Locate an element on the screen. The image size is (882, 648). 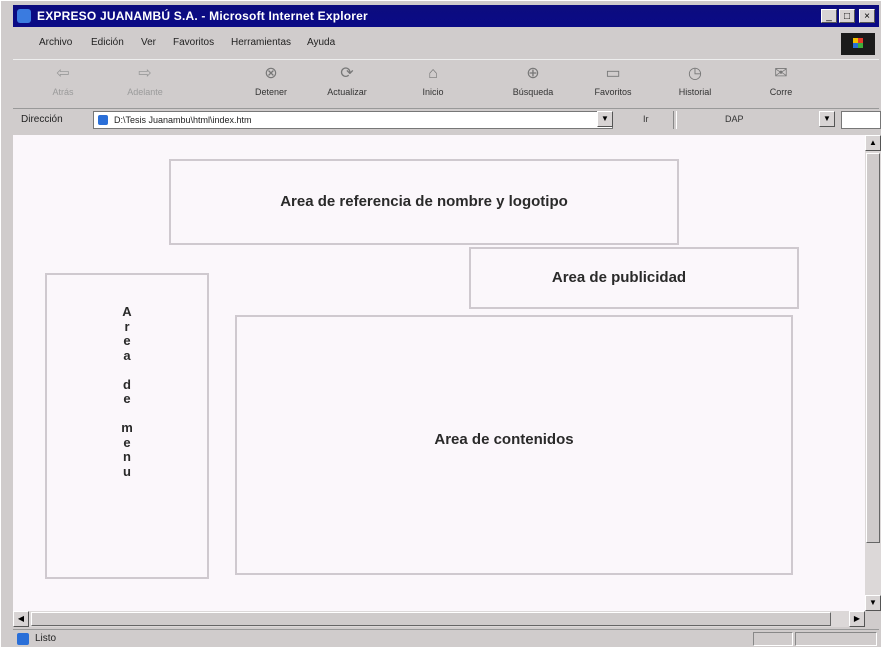
go-button: Ir is located at coordinates (646, 119).